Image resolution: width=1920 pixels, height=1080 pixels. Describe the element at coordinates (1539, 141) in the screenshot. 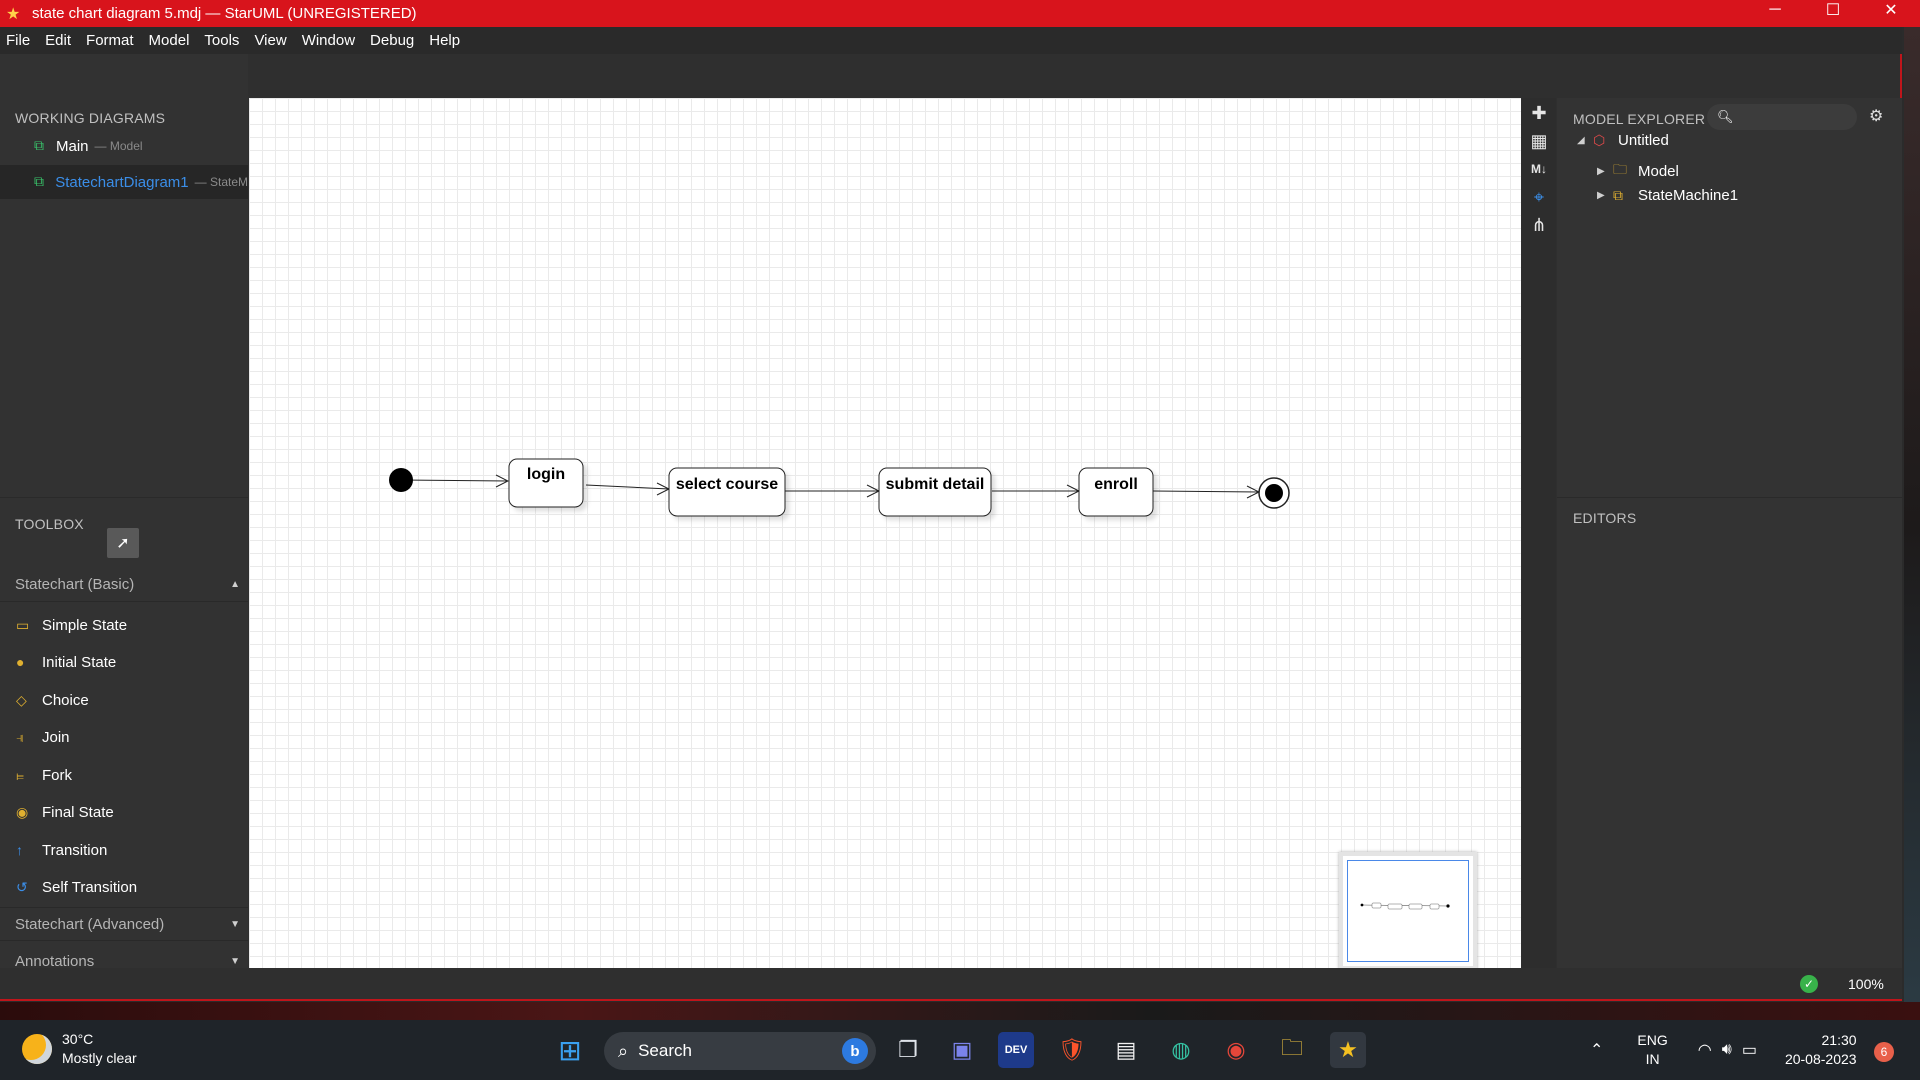

I see `layout-panels-icon: ▦` at that location.